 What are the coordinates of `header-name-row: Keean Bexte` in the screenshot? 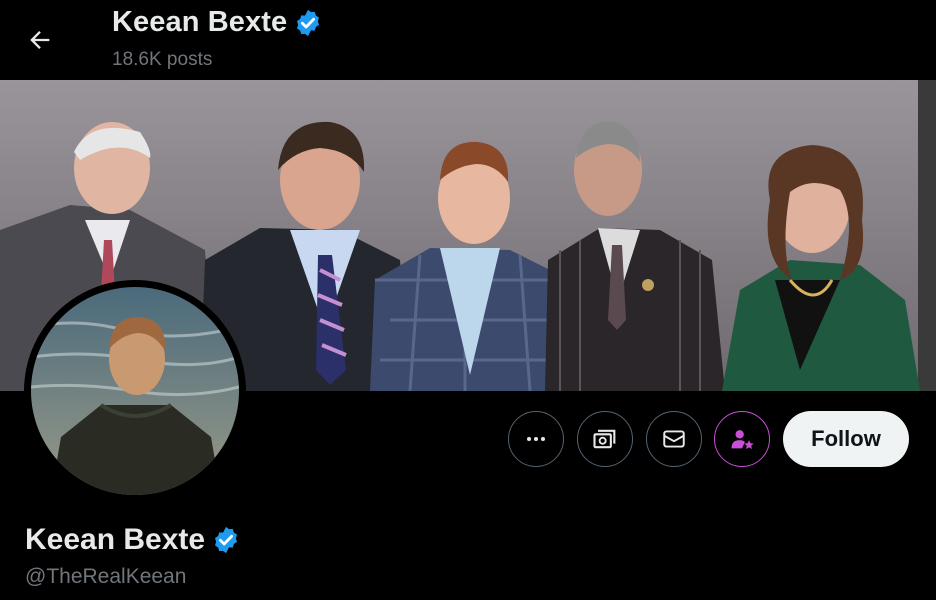 It's located at (217, 22).